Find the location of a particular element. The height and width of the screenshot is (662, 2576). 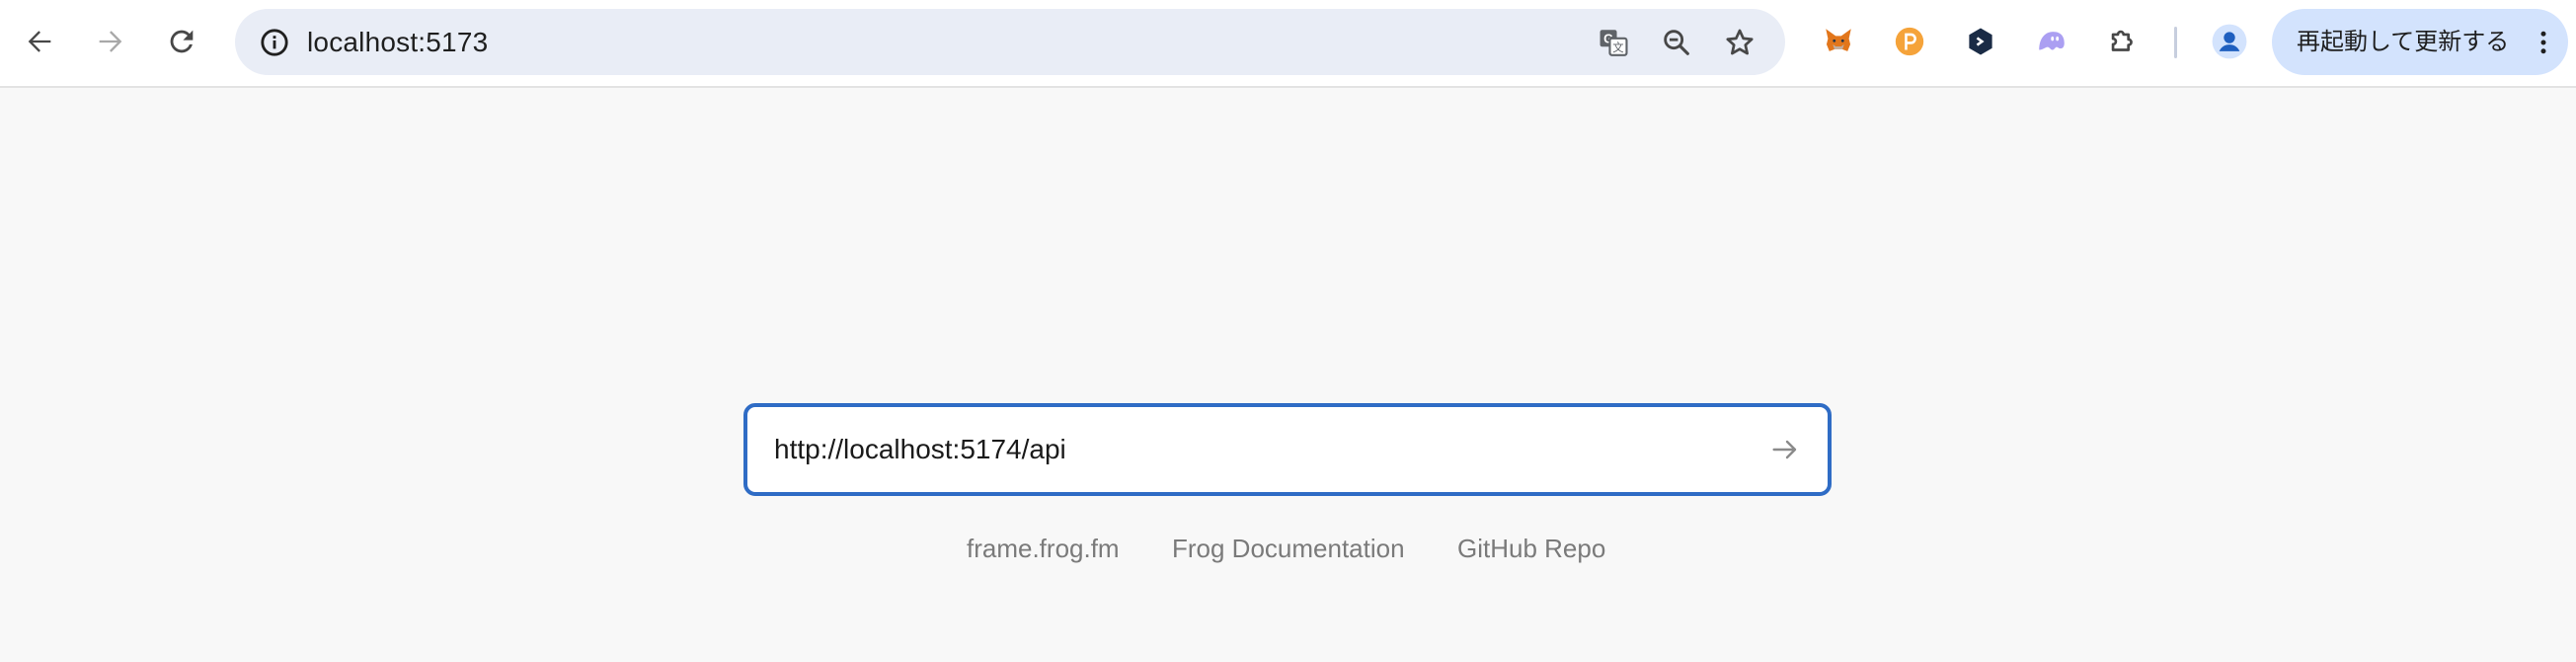

link-github-repo: GitHub Repo is located at coordinates (1531, 549).